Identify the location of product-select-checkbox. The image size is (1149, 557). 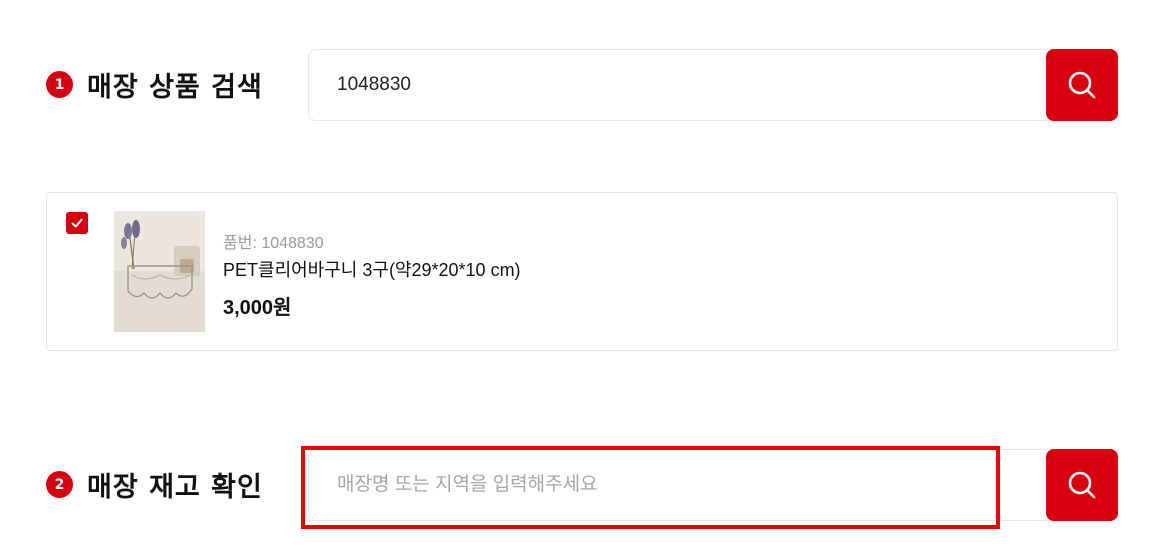
(77, 223).